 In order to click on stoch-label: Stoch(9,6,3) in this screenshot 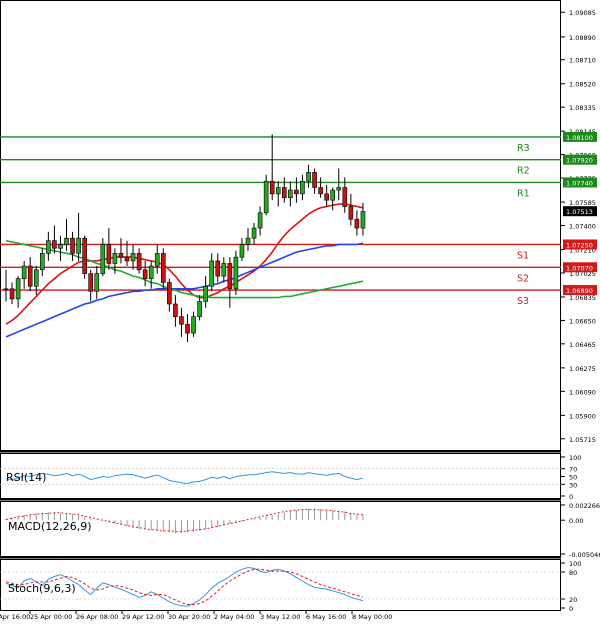, I will do `click(42, 588)`.